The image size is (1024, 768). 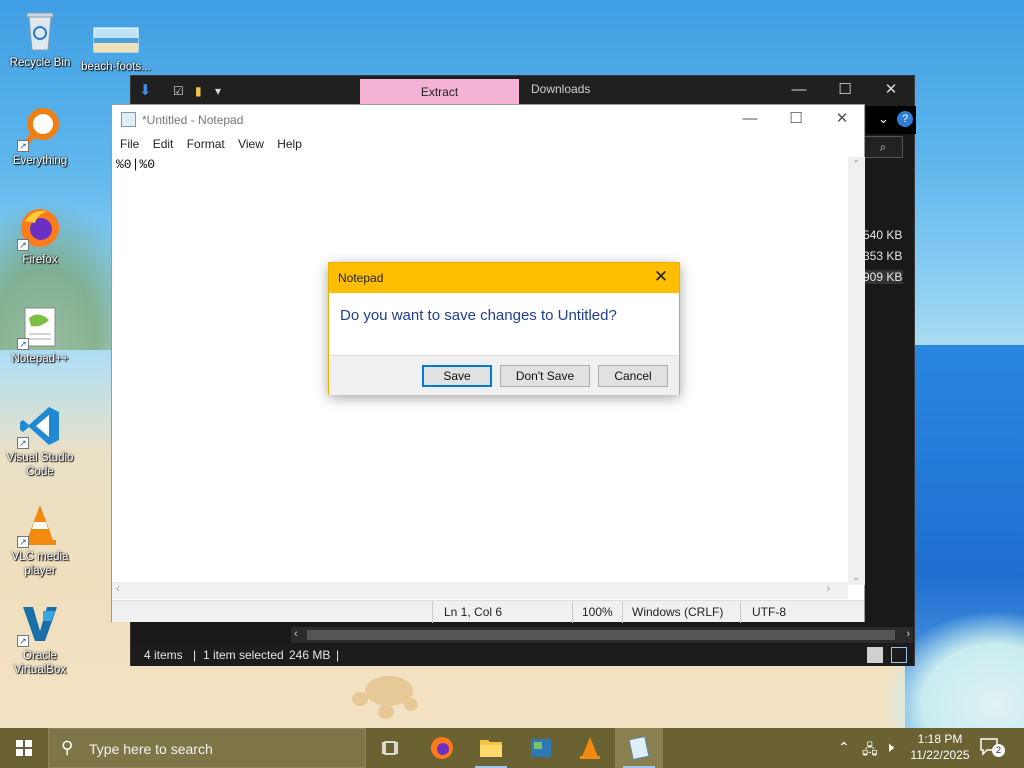 I want to click on desktop-icon-notepad-plus-plus: ↗ Notepad++, so click(x=40, y=335).